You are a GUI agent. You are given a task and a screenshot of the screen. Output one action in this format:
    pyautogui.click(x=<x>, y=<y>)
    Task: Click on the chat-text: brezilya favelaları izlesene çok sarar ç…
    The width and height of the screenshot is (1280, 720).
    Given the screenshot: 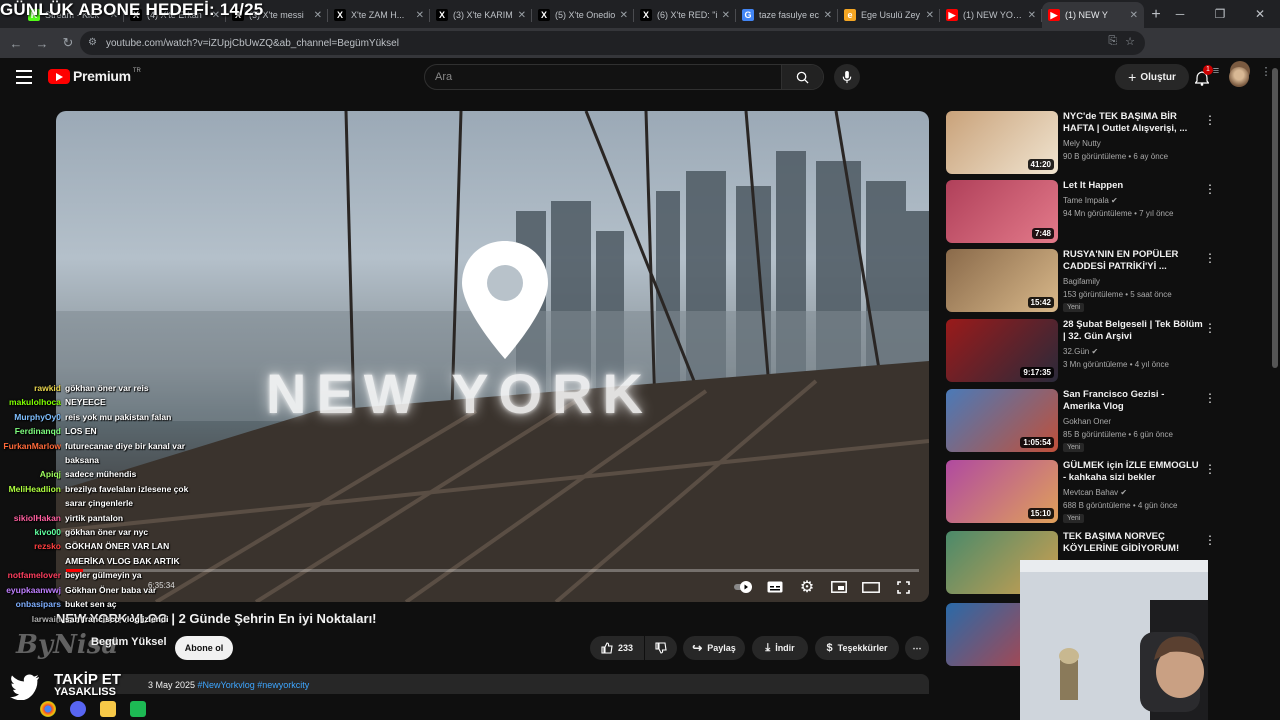 What is the action you would take?
    pyautogui.click(x=127, y=496)
    